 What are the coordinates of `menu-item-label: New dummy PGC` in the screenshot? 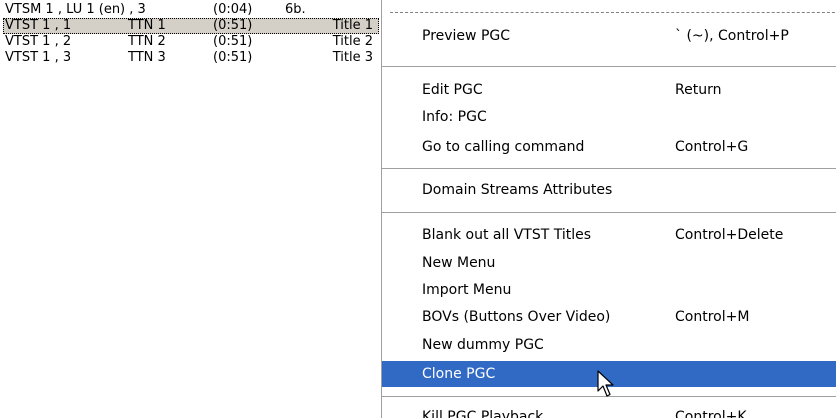 It's located at (483, 345).